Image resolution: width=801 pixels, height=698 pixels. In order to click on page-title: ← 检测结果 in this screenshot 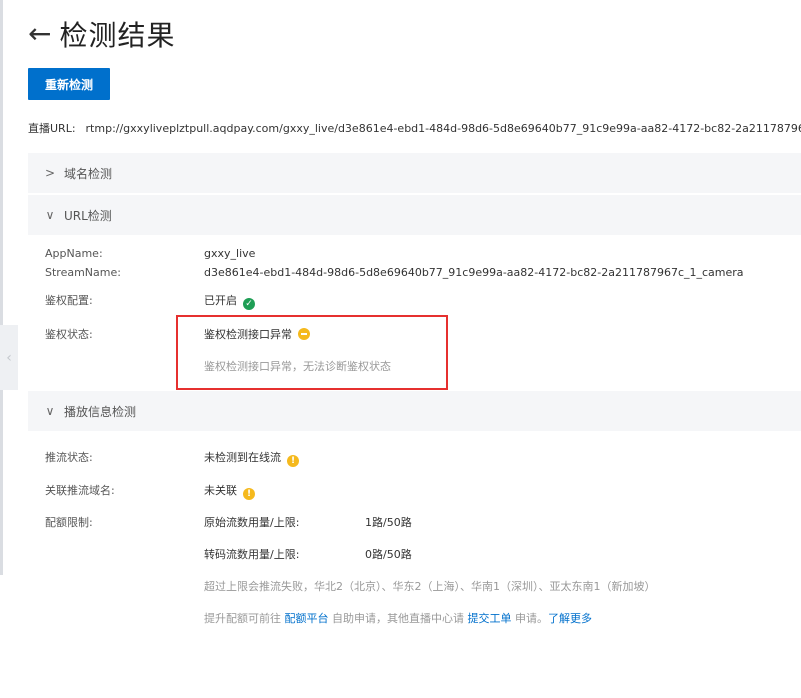, I will do `click(101, 34)`.